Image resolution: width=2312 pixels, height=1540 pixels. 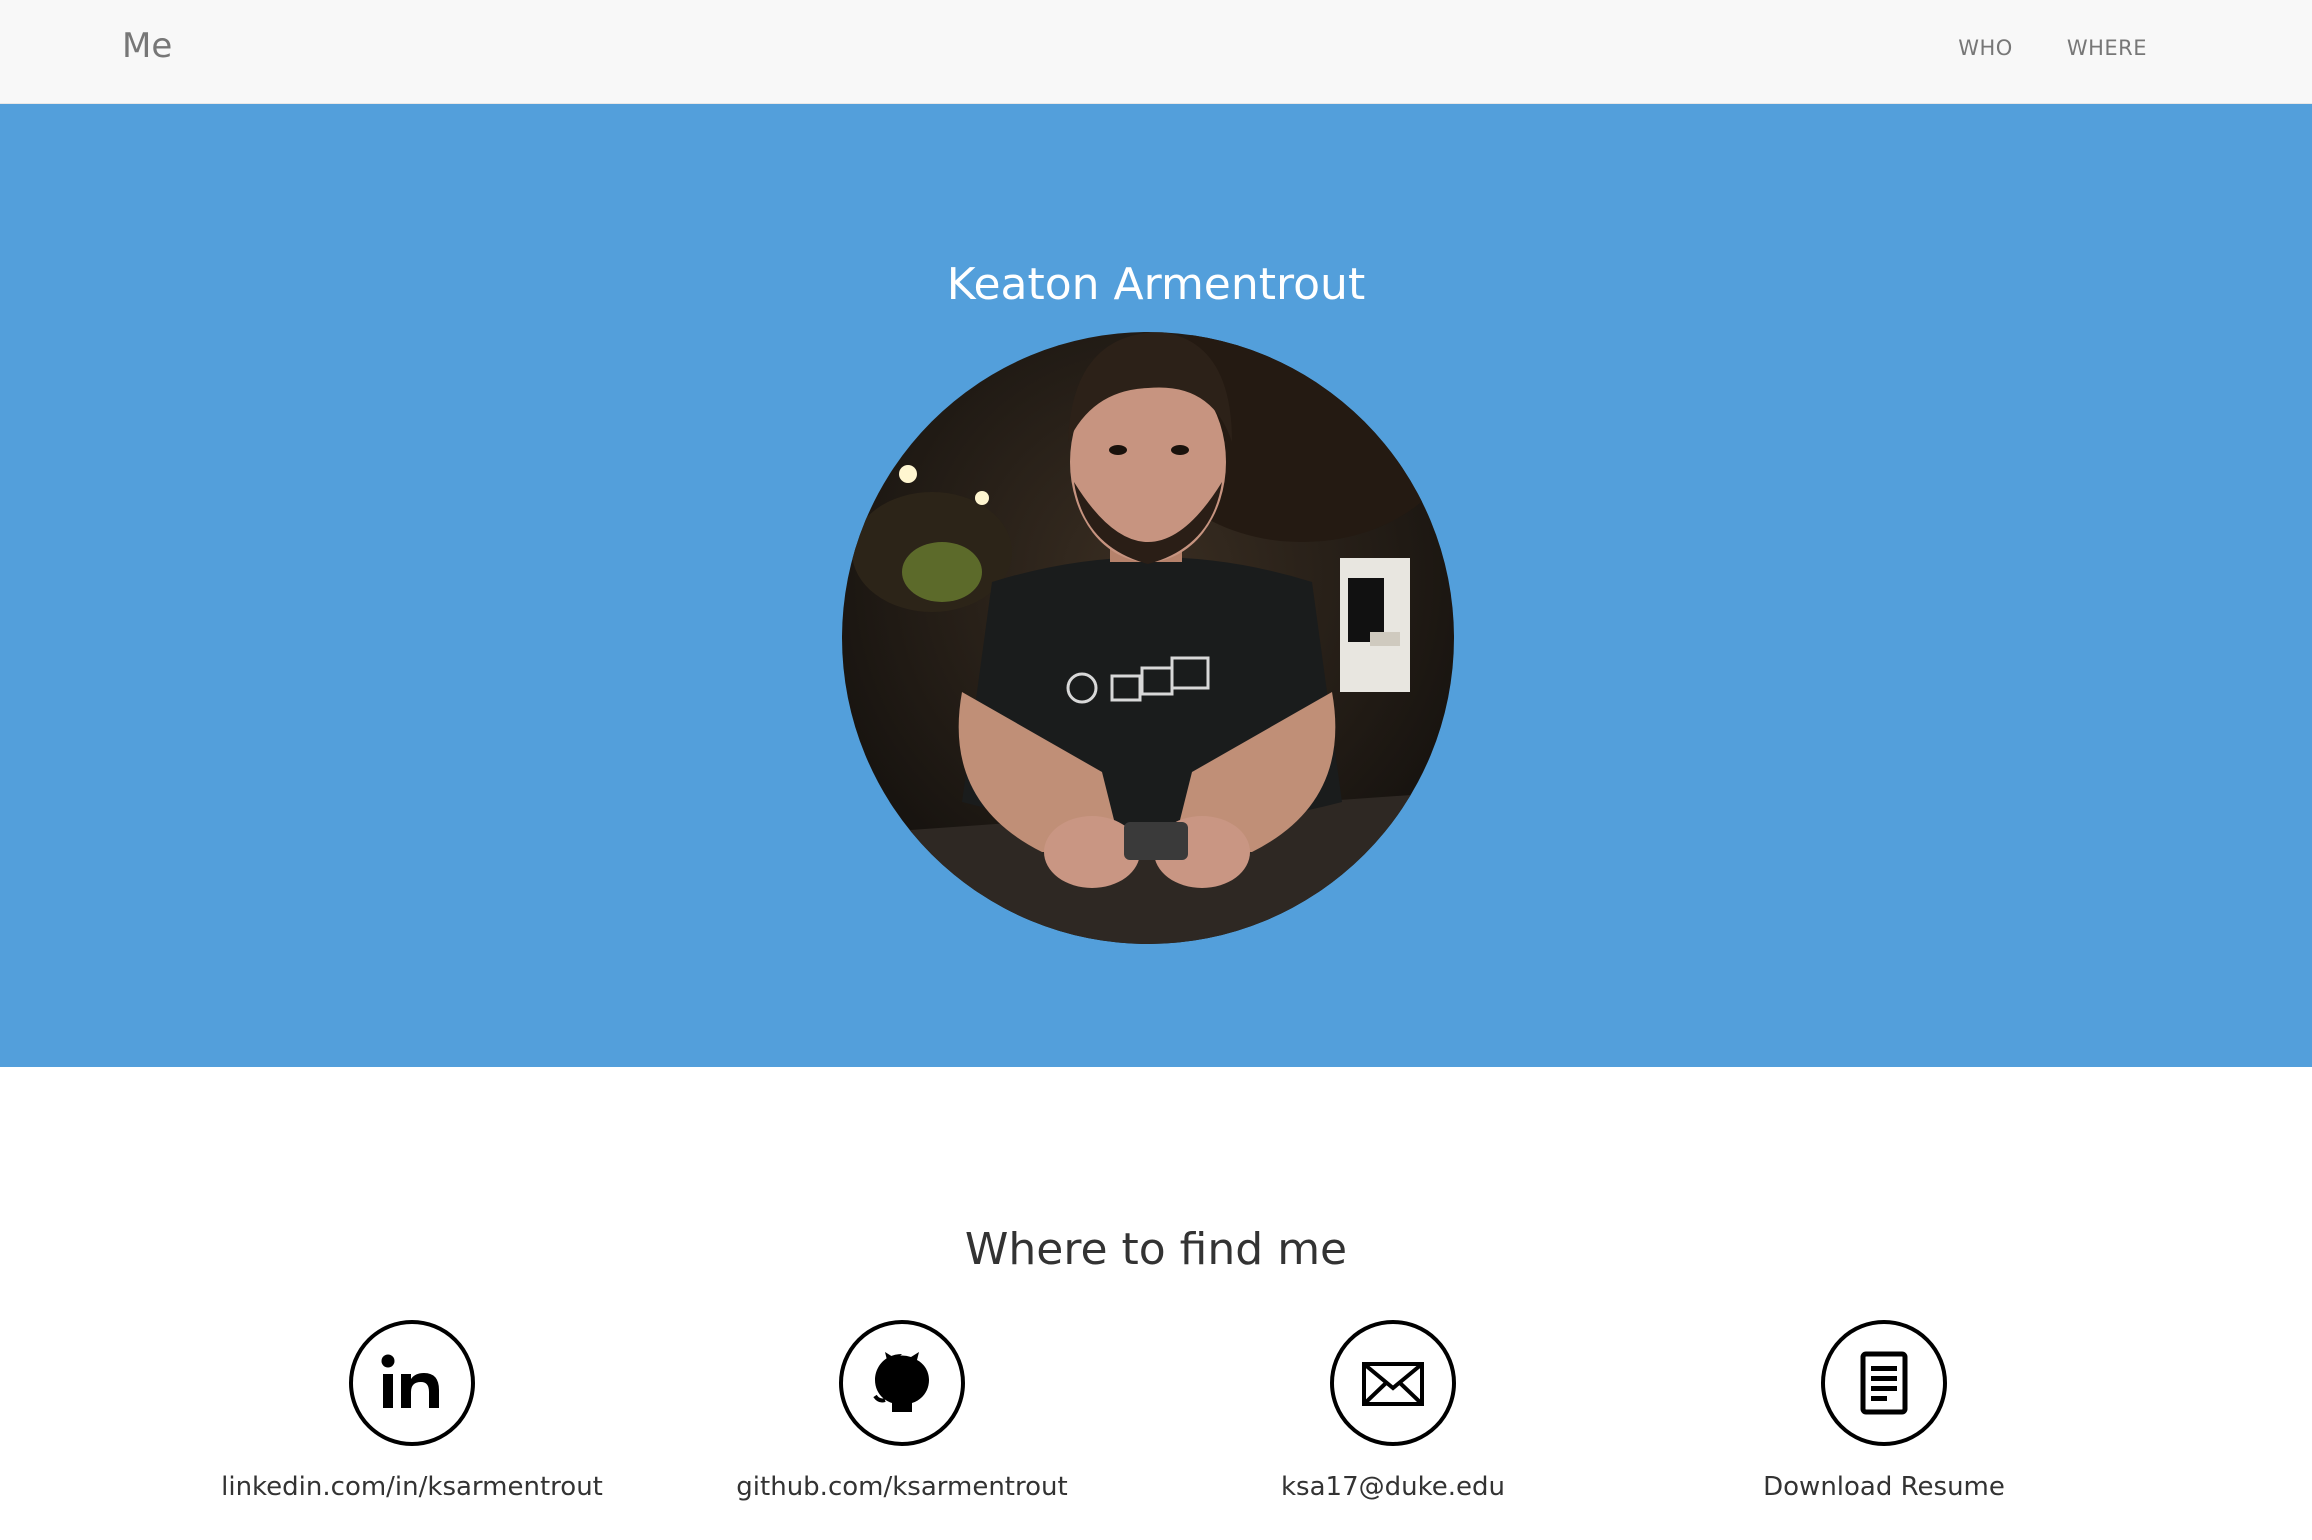 I want to click on profile-photo, so click(x=1148, y=638).